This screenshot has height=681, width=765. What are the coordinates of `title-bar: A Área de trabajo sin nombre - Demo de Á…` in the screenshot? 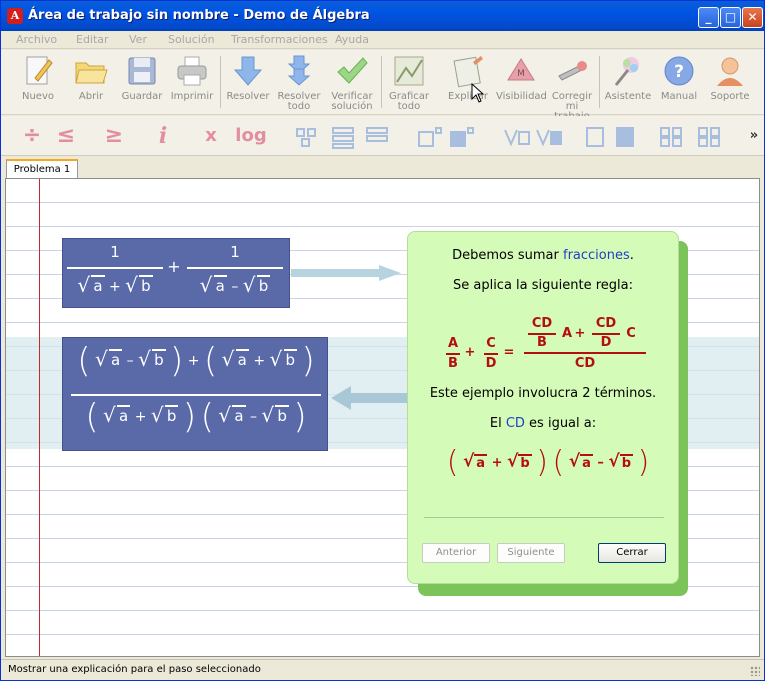 It's located at (382, 16).